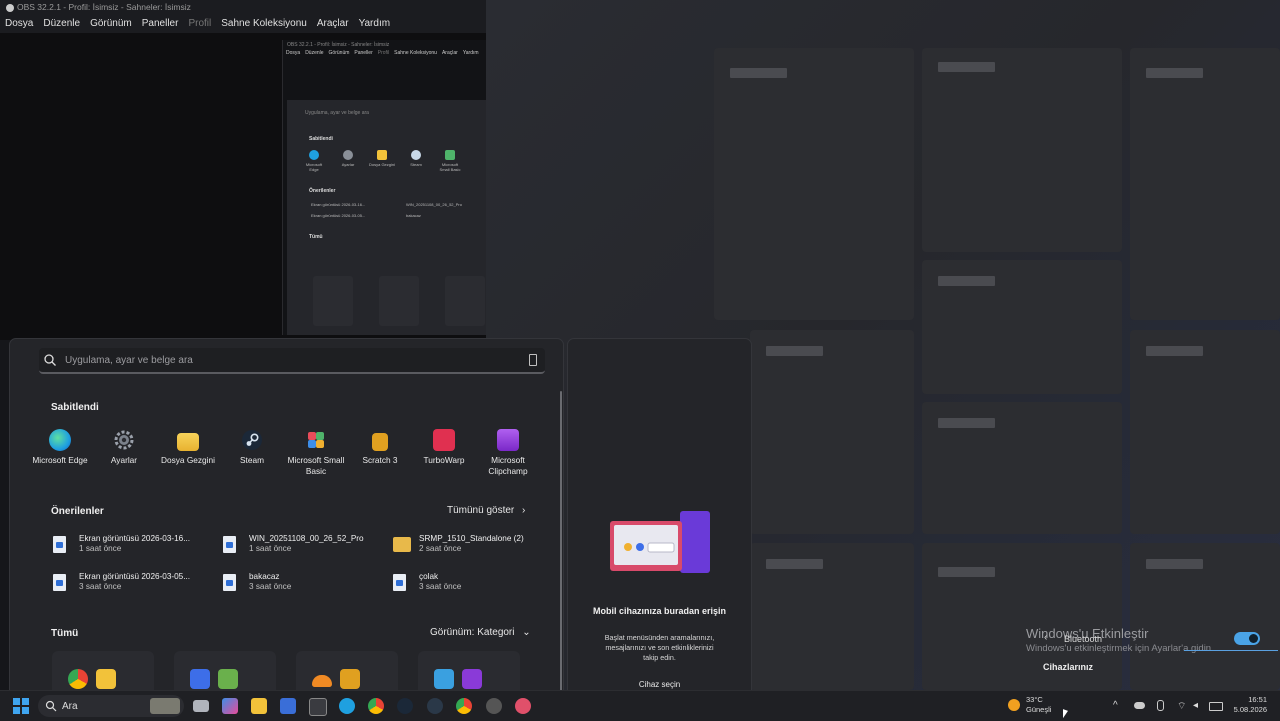 This screenshot has height=721, width=1280. I want to click on chevron-down-icon: ⌄, so click(526, 632).